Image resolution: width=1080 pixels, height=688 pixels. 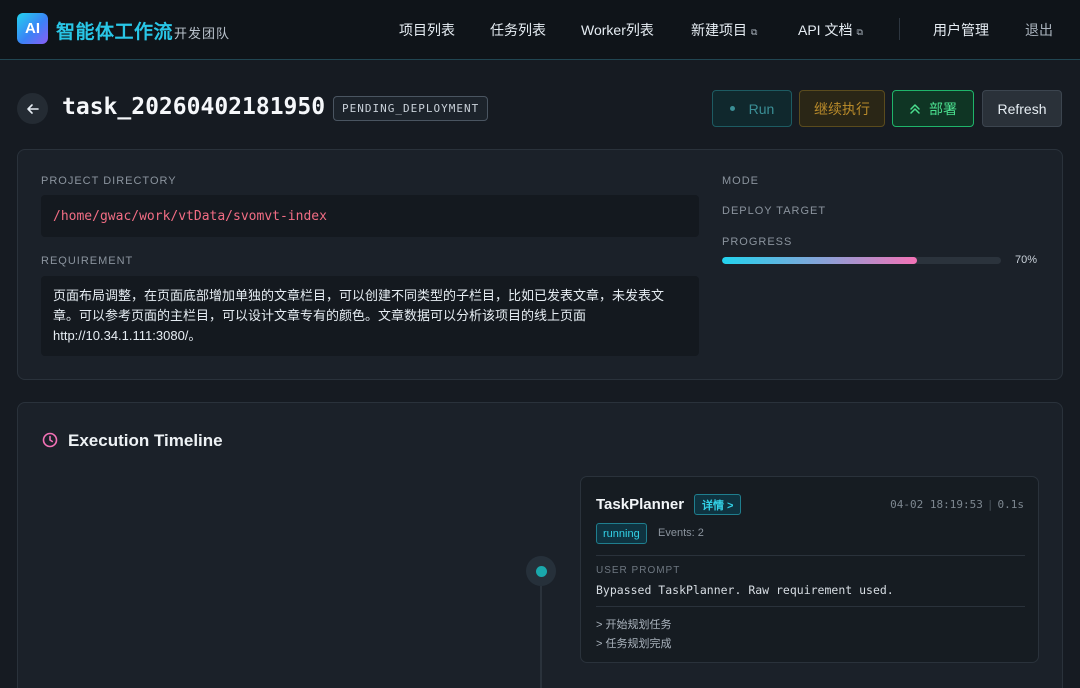 What do you see at coordinates (681, 533) in the screenshot?
I see `event-count: Events: 2` at bounding box center [681, 533].